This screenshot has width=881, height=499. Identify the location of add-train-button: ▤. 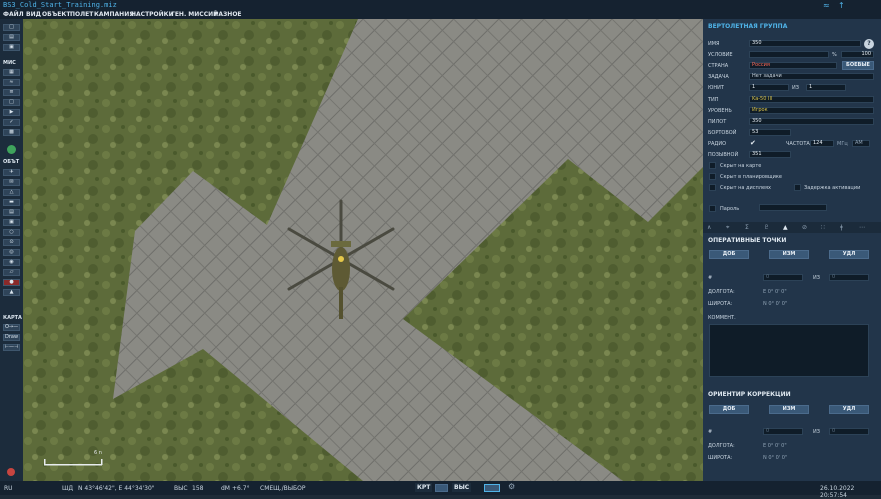
(11, 212).